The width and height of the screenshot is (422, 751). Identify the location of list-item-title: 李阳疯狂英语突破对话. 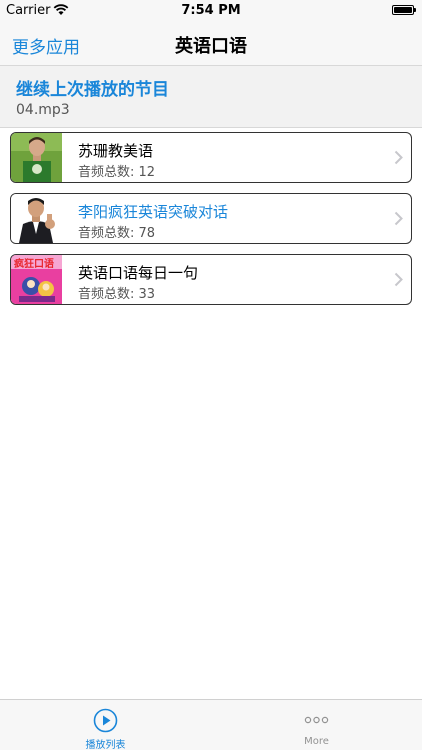
(153, 212).